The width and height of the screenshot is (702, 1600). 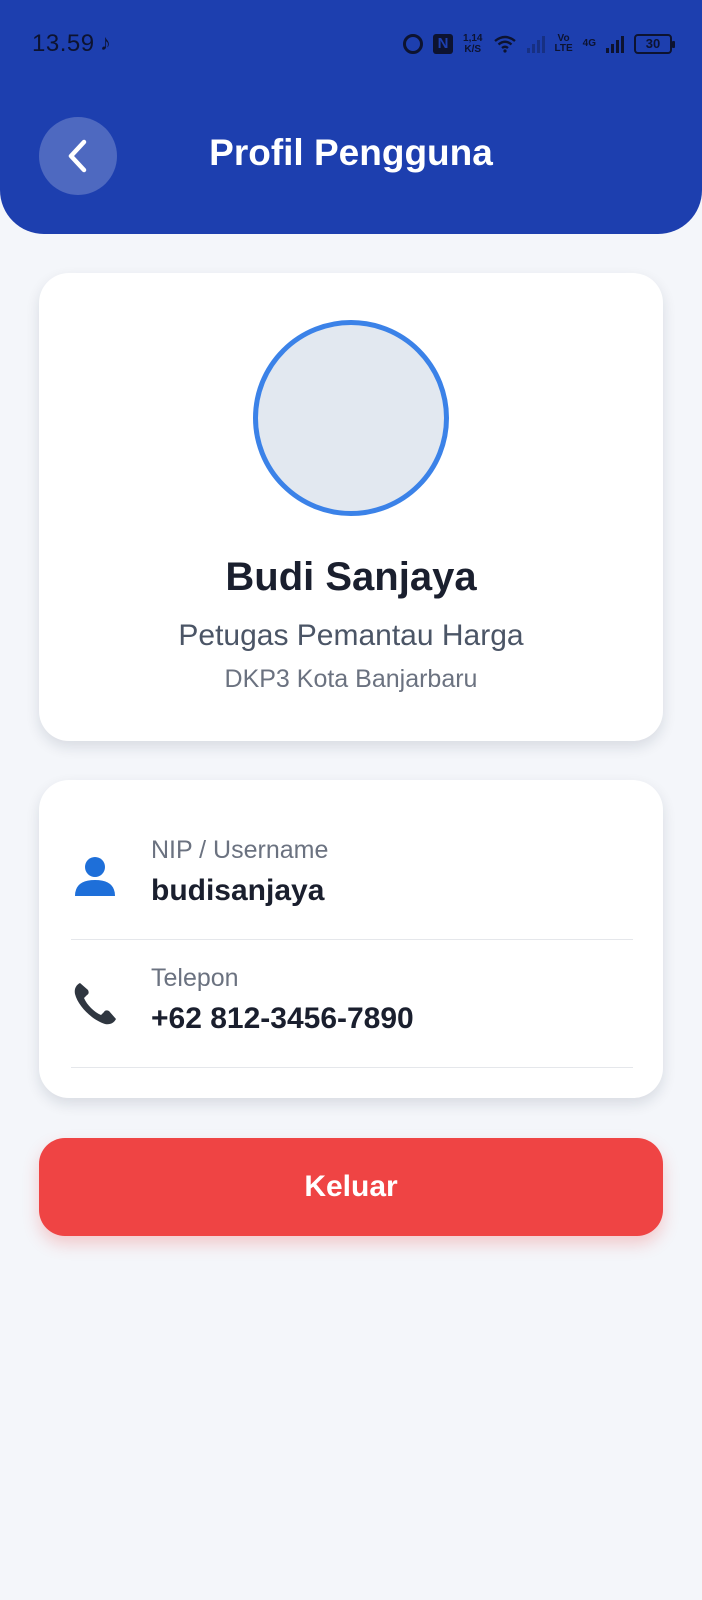 I want to click on alarm-icon, so click(x=413, y=44).